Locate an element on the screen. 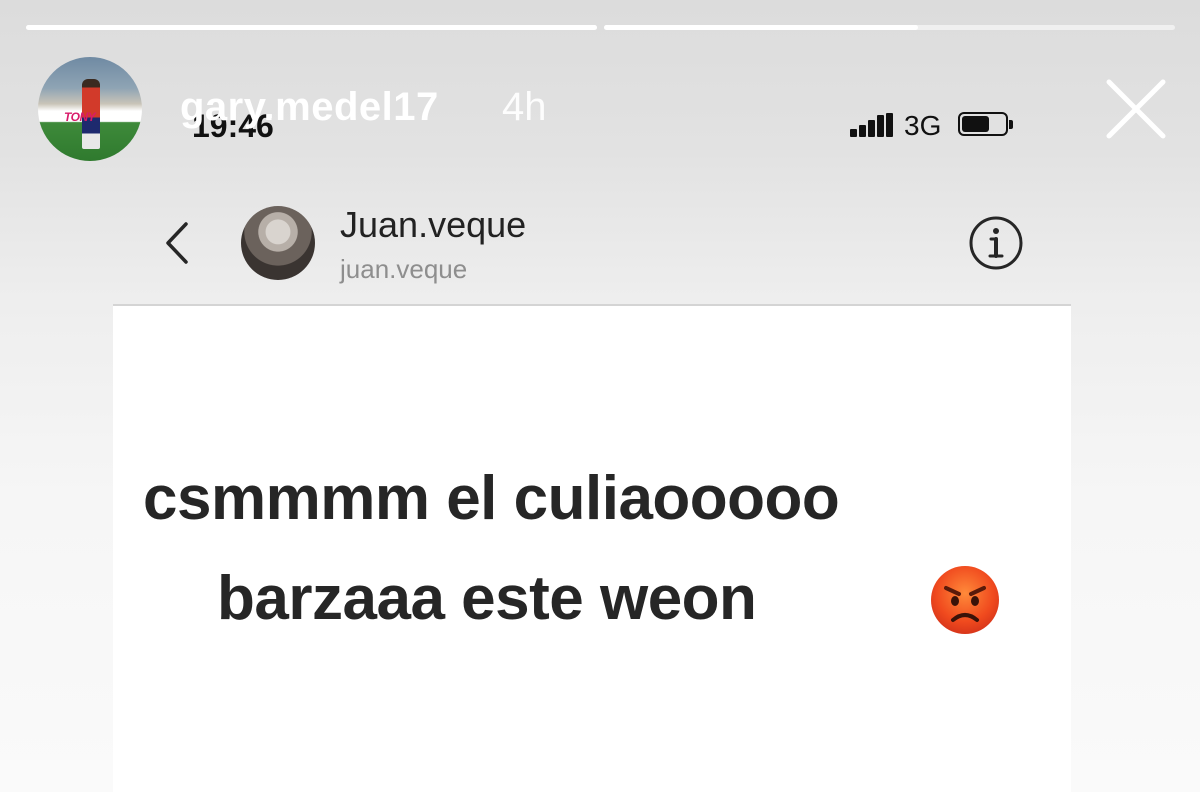  angry-face-emoji-icon is located at coordinates (965, 600).